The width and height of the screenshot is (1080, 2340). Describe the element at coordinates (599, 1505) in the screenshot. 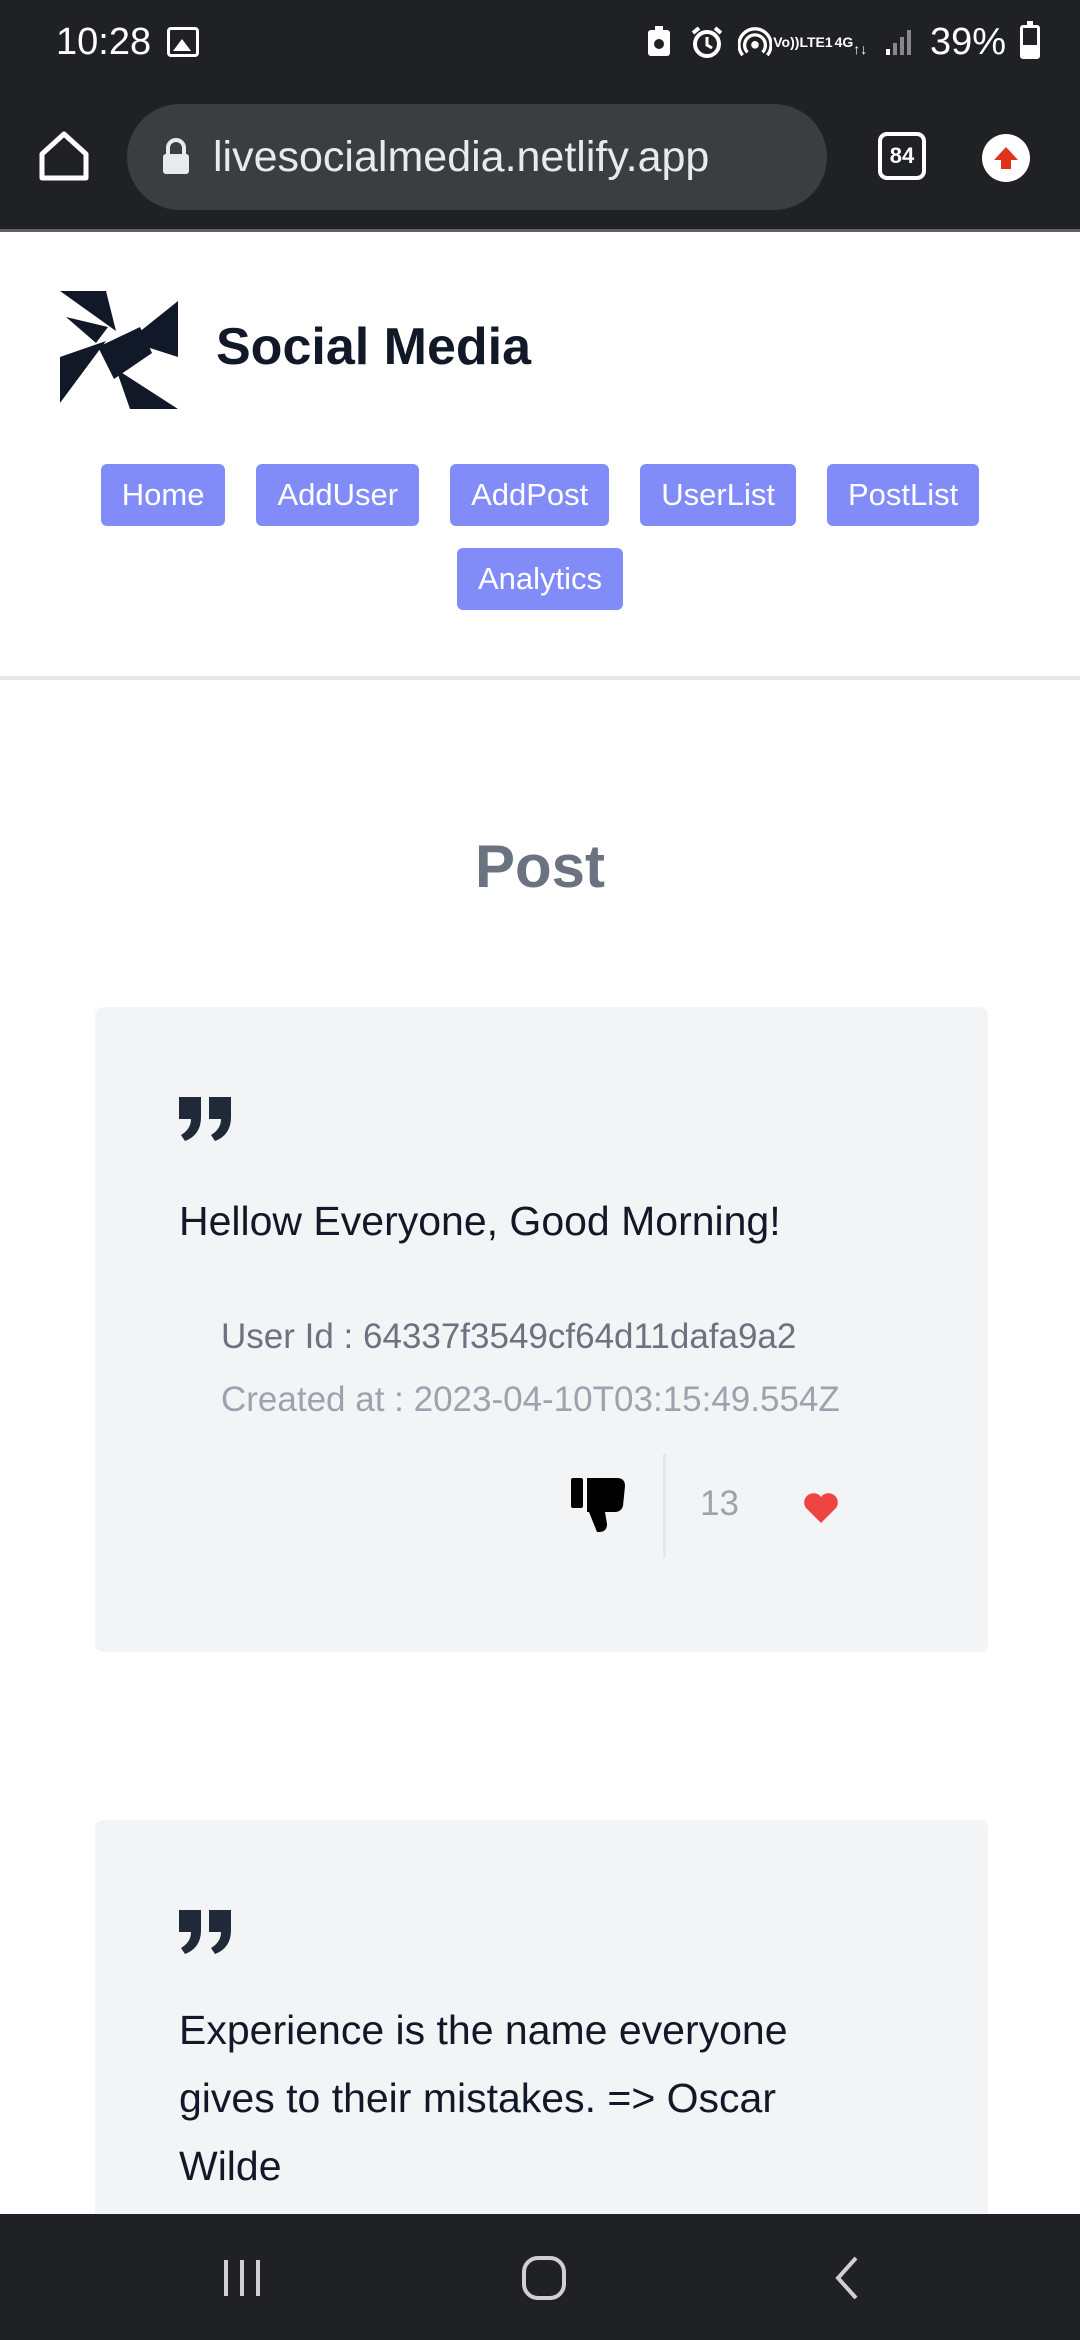

I see `thumbs-down-icon` at that location.